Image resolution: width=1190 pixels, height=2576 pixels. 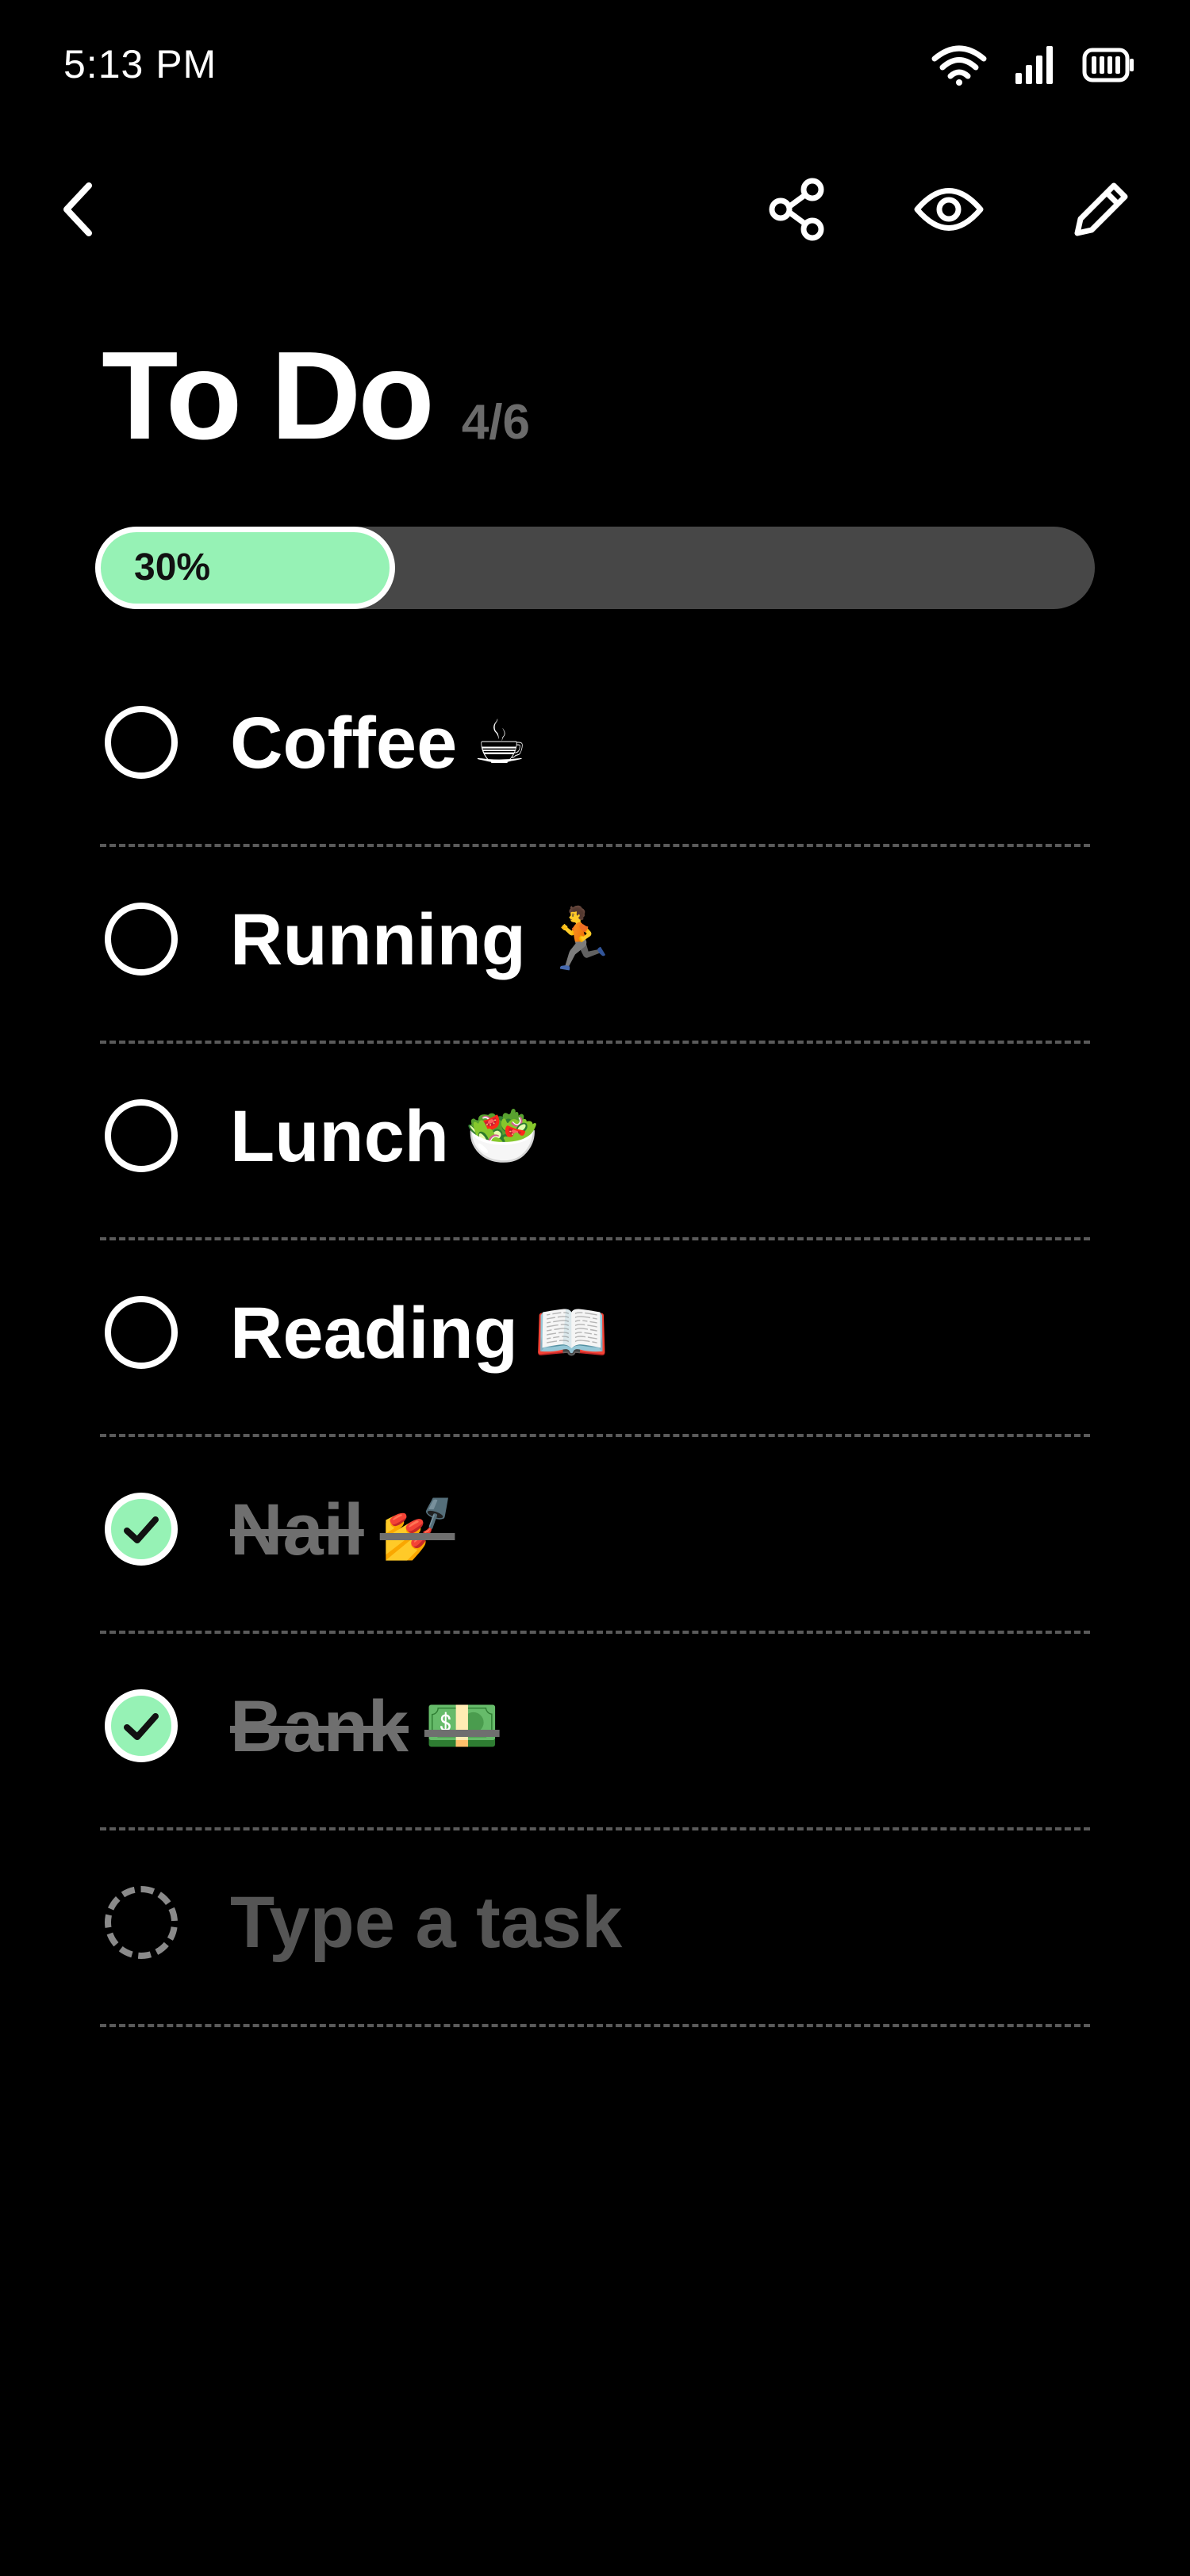 What do you see at coordinates (595, 210) in the screenshot?
I see `top-toolbar` at bounding box center [595, 210].